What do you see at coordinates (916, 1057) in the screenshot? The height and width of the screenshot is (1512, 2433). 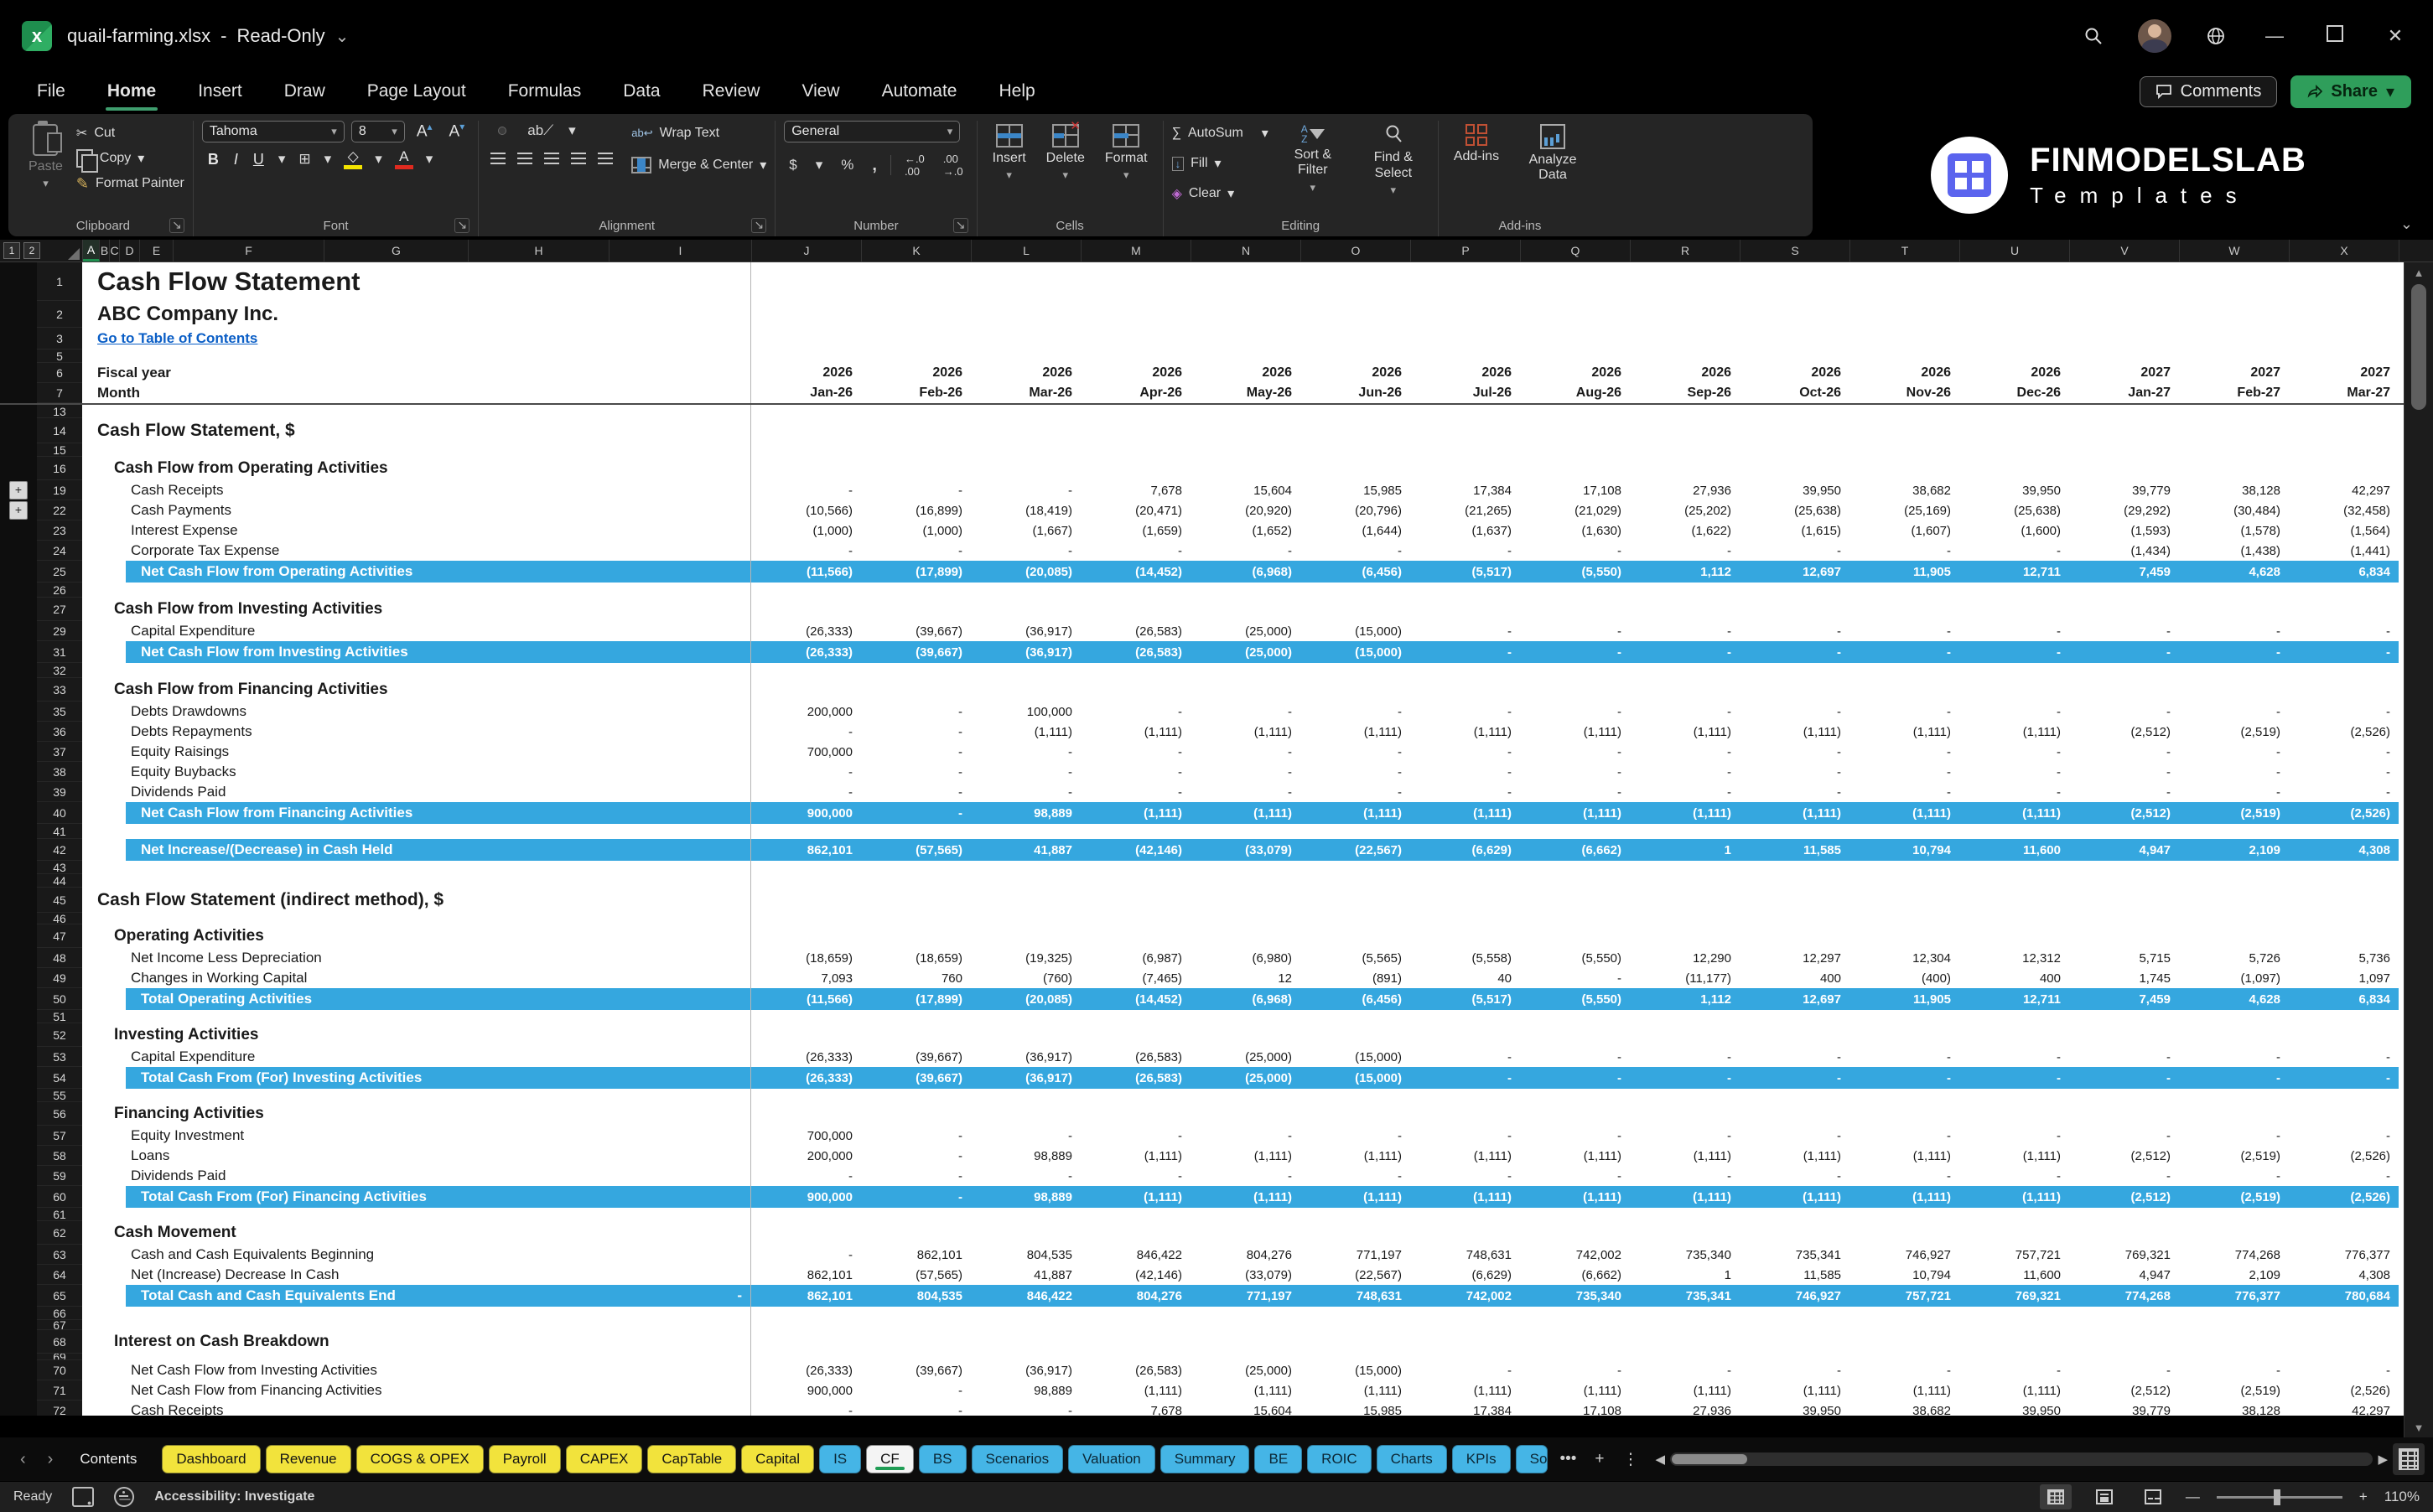 I see `cell: (39,667)` at bounding box center [916, 1057].